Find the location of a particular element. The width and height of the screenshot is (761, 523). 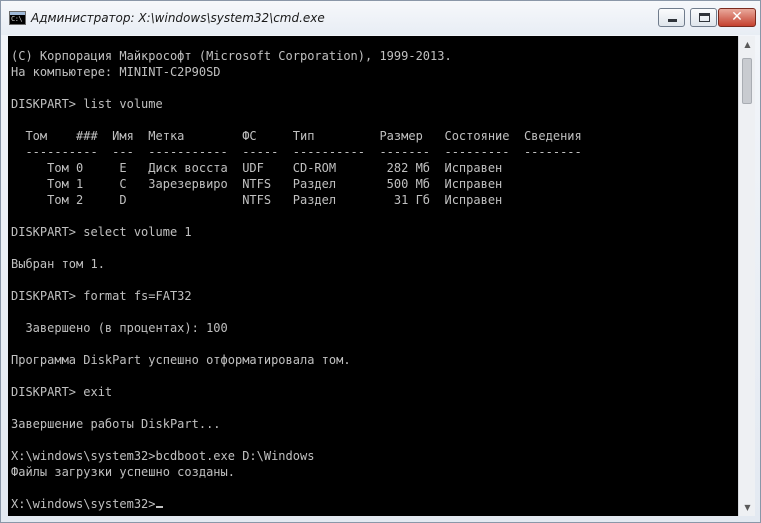

scroll-up-icon: ▲ is located at coordinates (747, 44).